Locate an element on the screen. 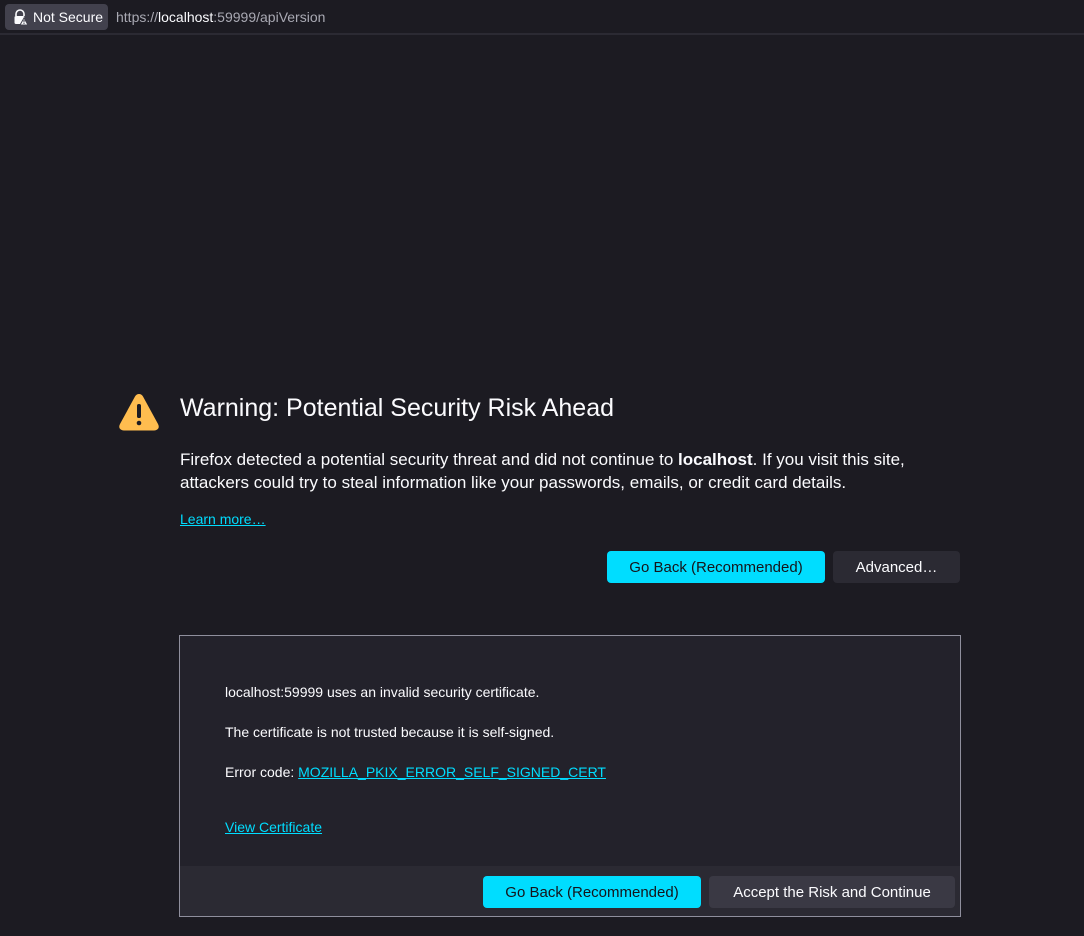 The image size is (1084, 936). accept-risk-button: Accept the Risk and Continue is located at coordinates (832, 892).